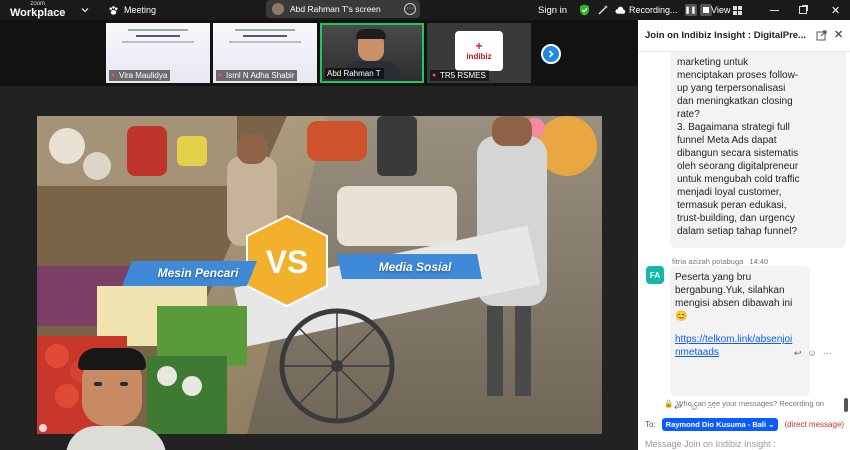 The width and height of the screenshot is (850, 450). I want to click on message-text: dalam setiap tahap funnel?, so click(737, 231).